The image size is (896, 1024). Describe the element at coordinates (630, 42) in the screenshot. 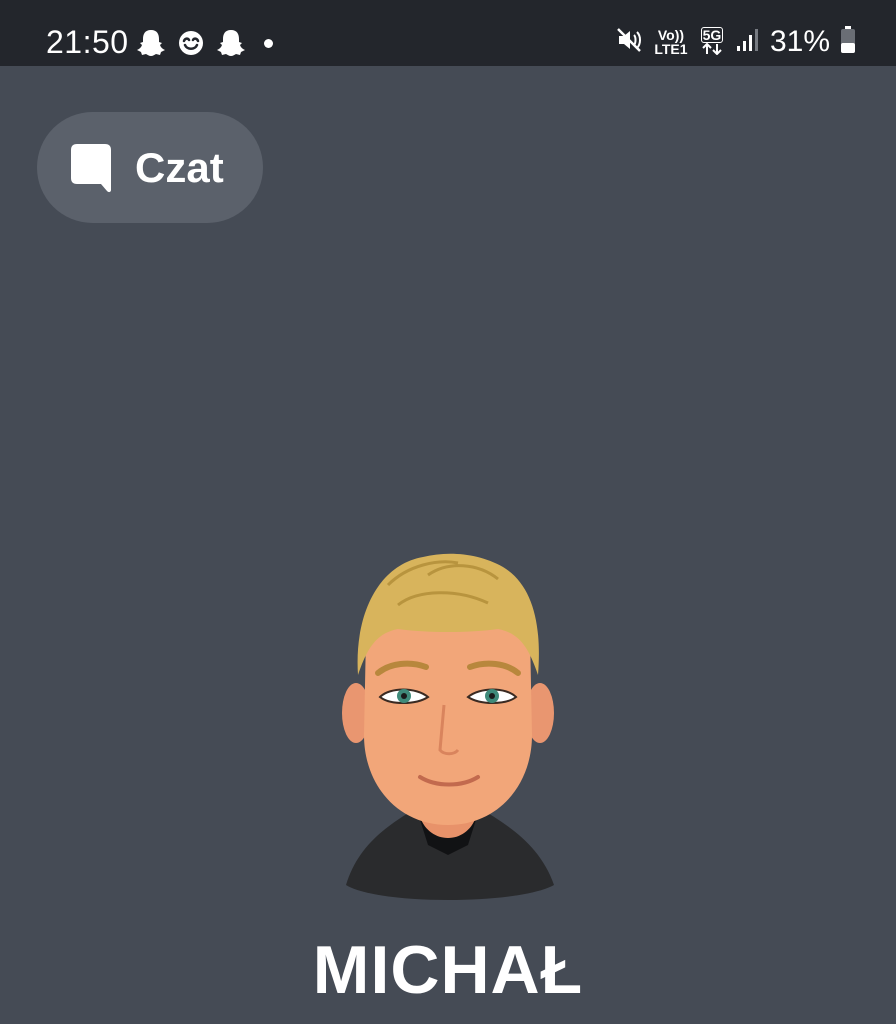

I see `mute-icon` at that location.